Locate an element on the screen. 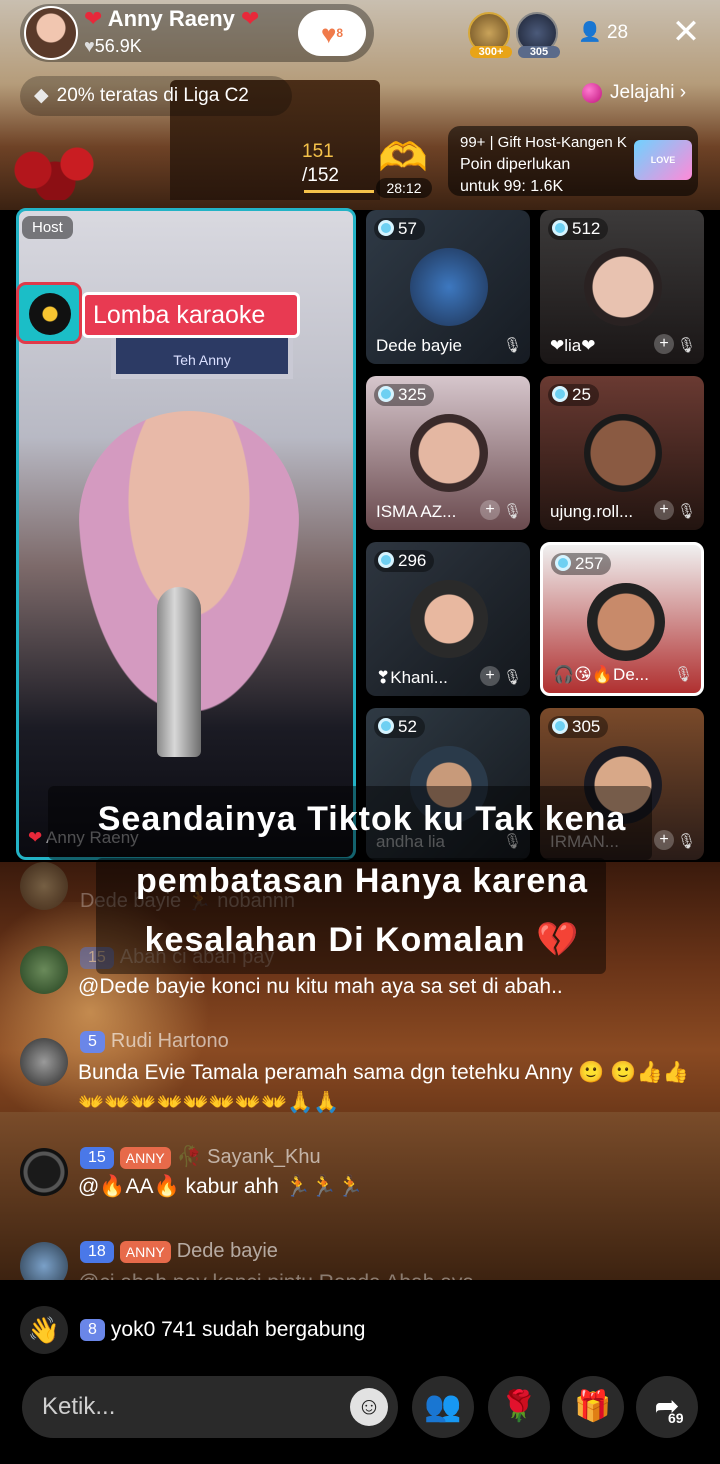  person-icon: 👤 is located at coordinates (590, 32).